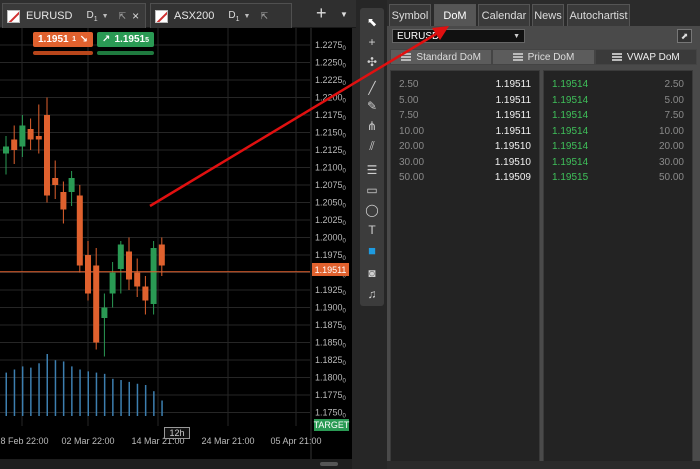  What do you see at coordinates (331, 256) in the screenshot?
I see `y-tick-label: 1.19750` at bounding box center [331, 256].